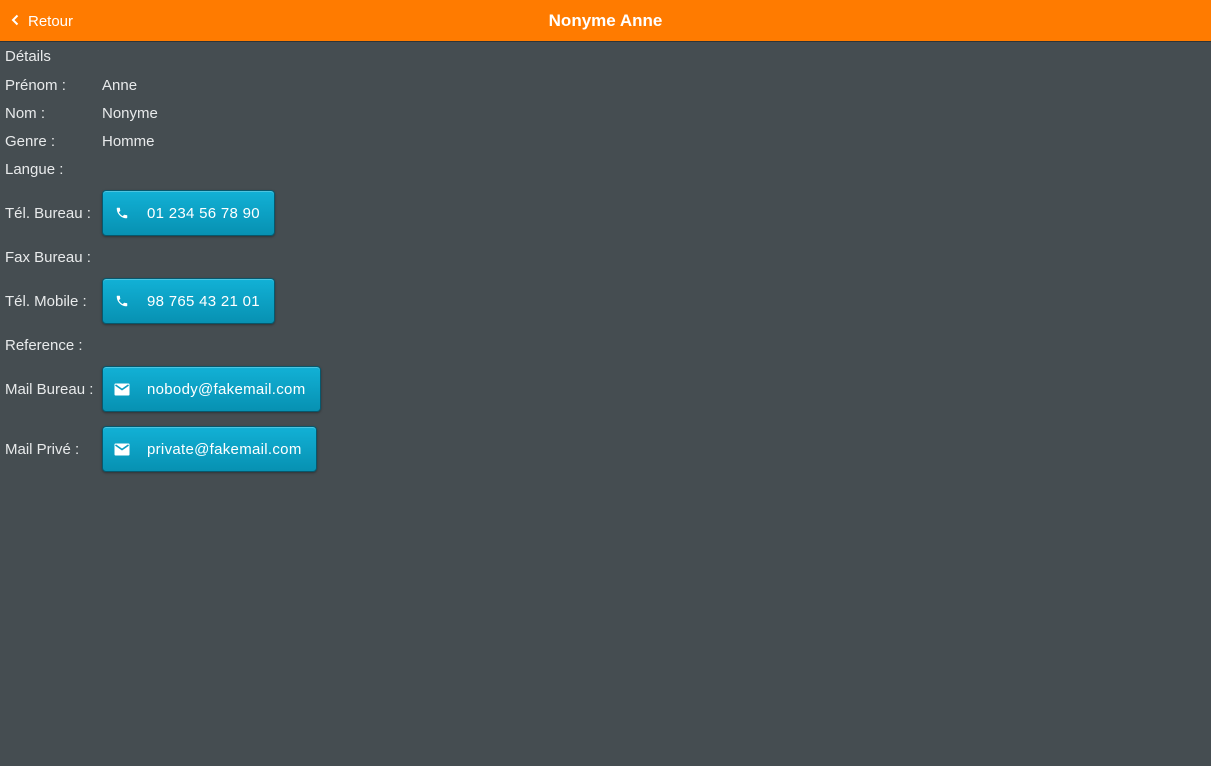  Describe the element at coordinates (30, 141) in the screenshot. I see `gender-label: Genre :` at that location.